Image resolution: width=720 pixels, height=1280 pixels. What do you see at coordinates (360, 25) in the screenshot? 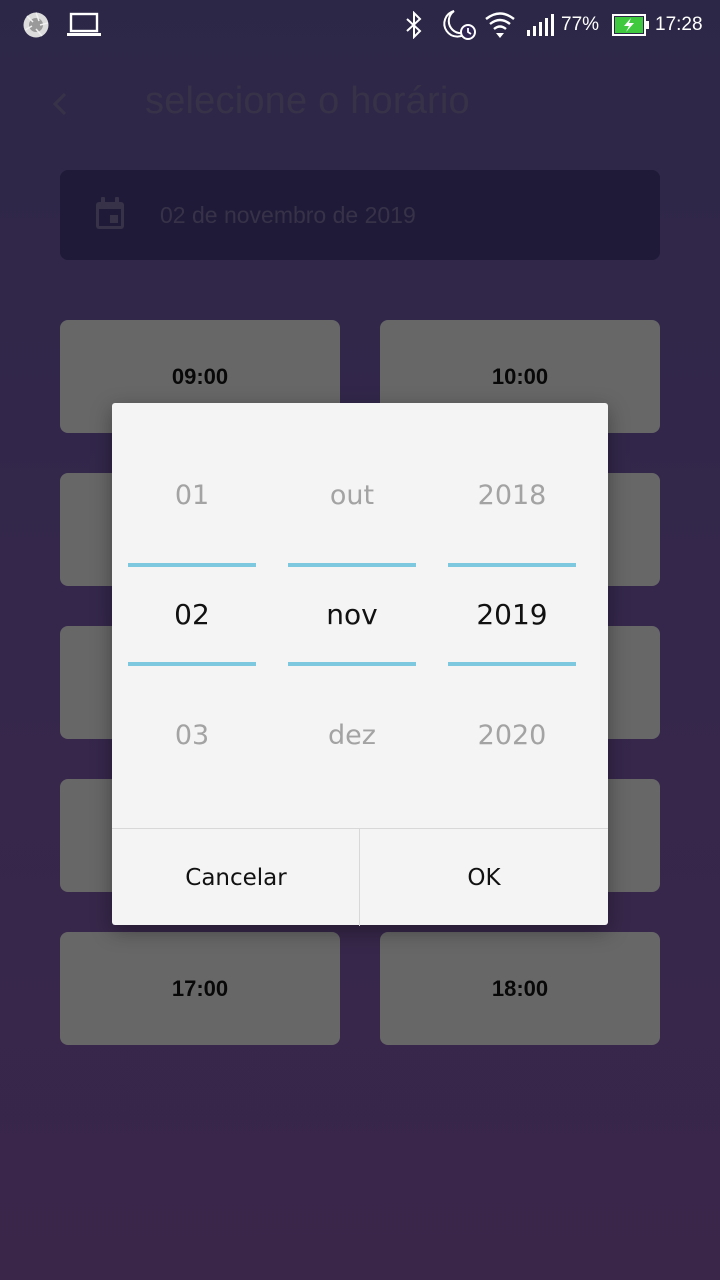
I see `status-bar: 77% 17:28` at bounding box center [360, 25].